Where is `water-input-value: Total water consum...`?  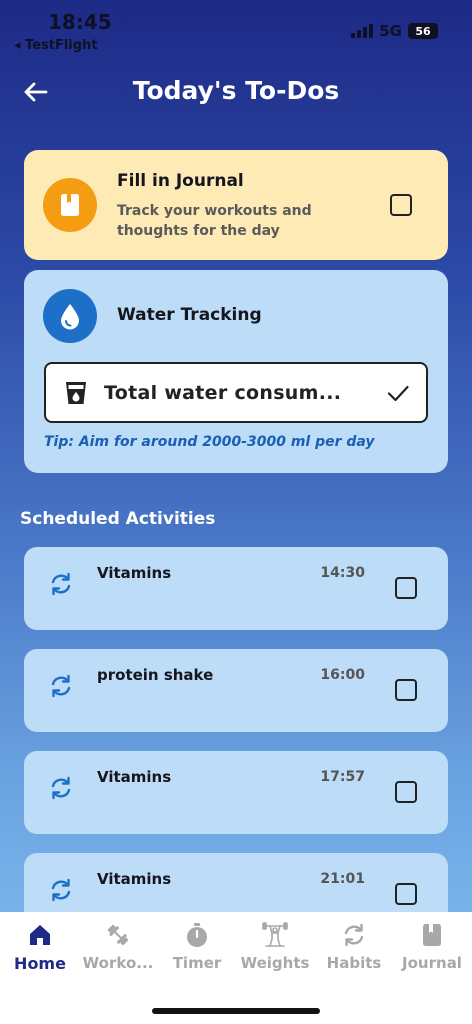
water-input-value: Total water consum... is located at coordinates (223, 393).